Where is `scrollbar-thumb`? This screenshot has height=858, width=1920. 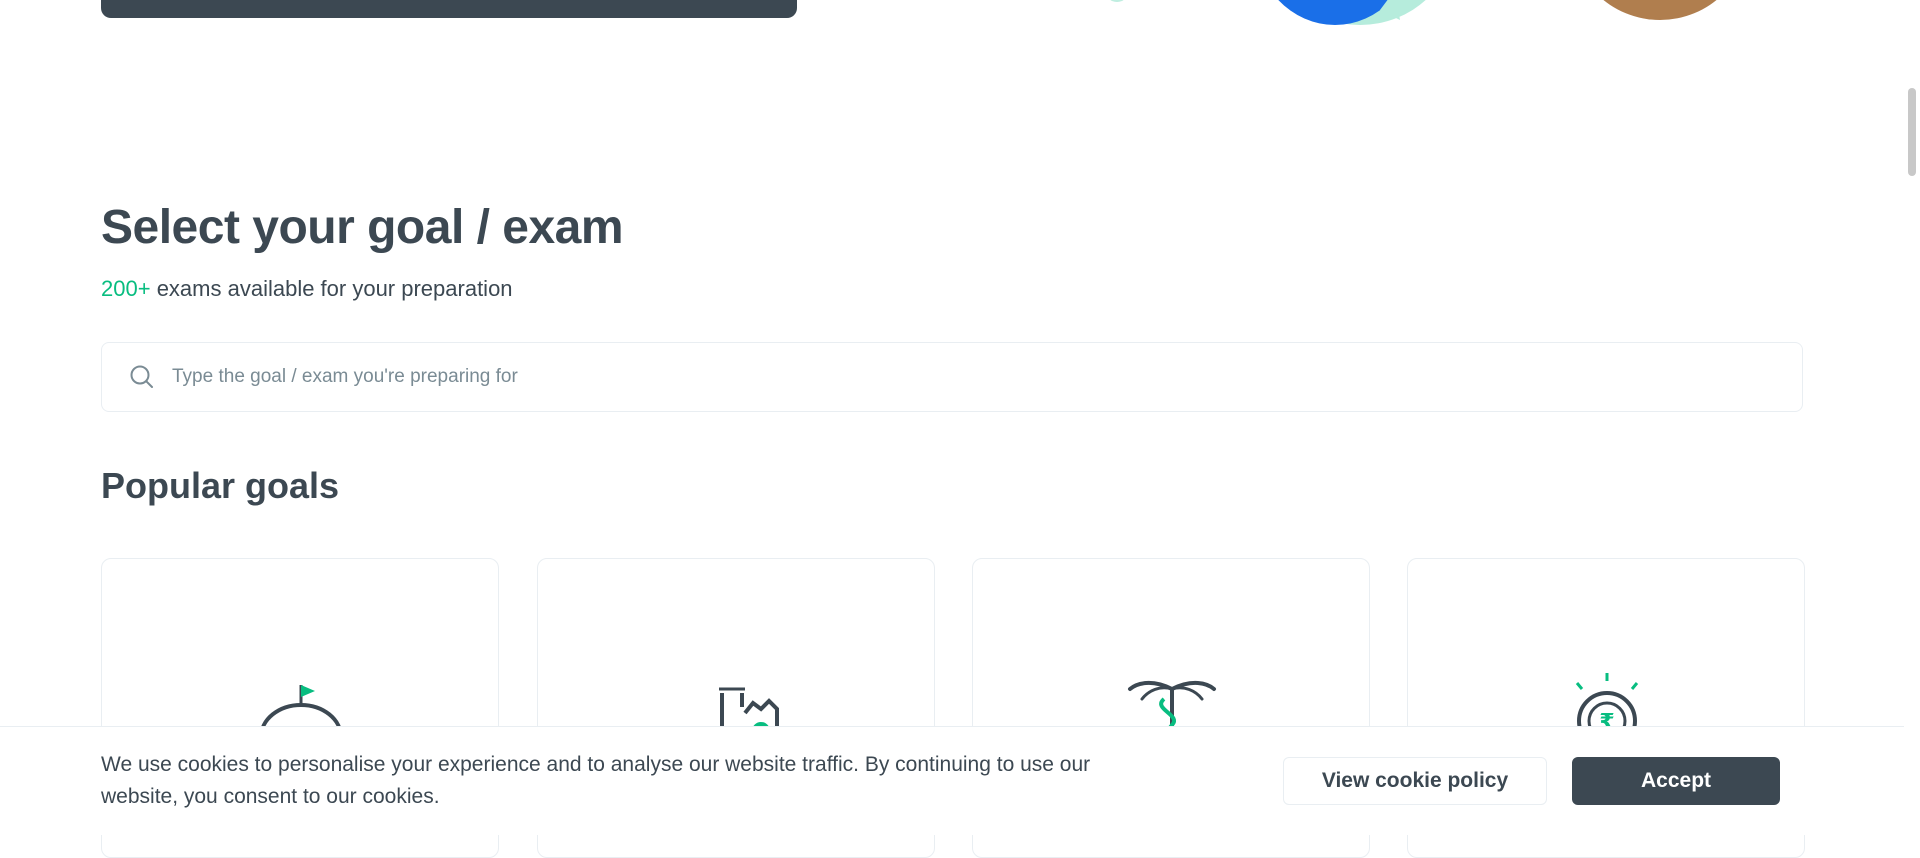
scrollbar-thumb is located at coordinates (1912, 132).